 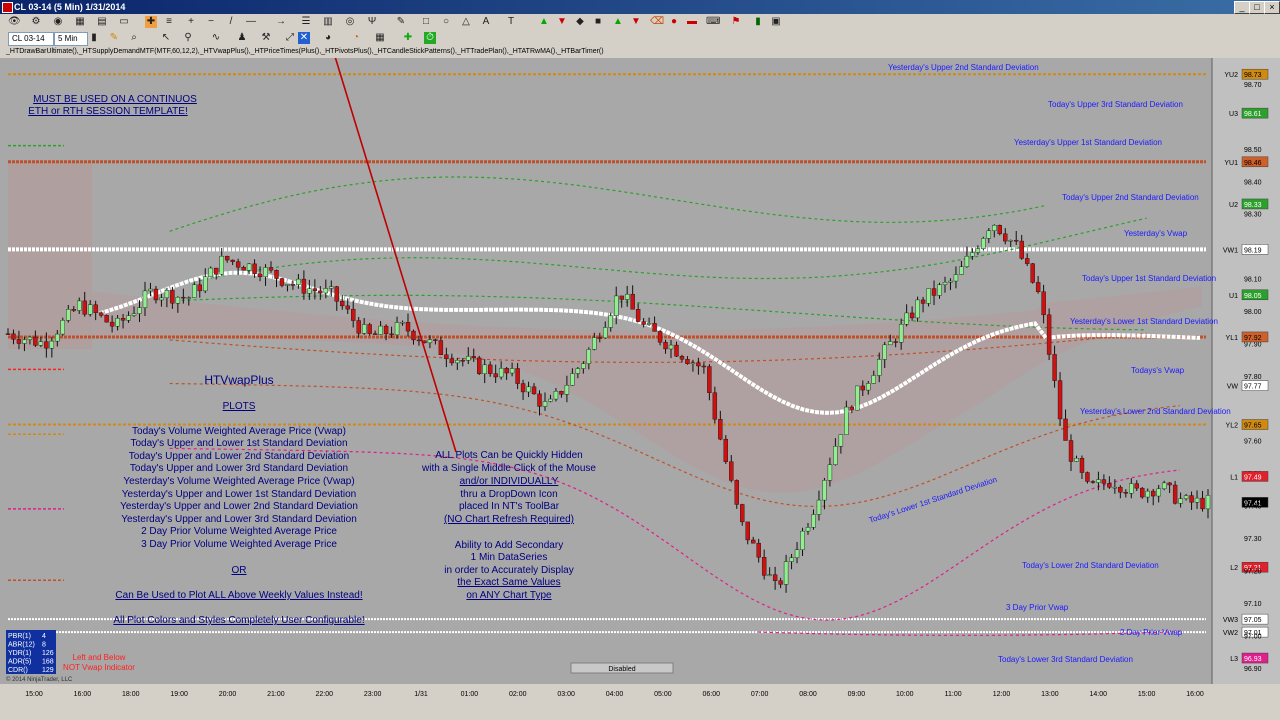 I want to click on arrow-line-icon: →, so click(x=281, y=22).